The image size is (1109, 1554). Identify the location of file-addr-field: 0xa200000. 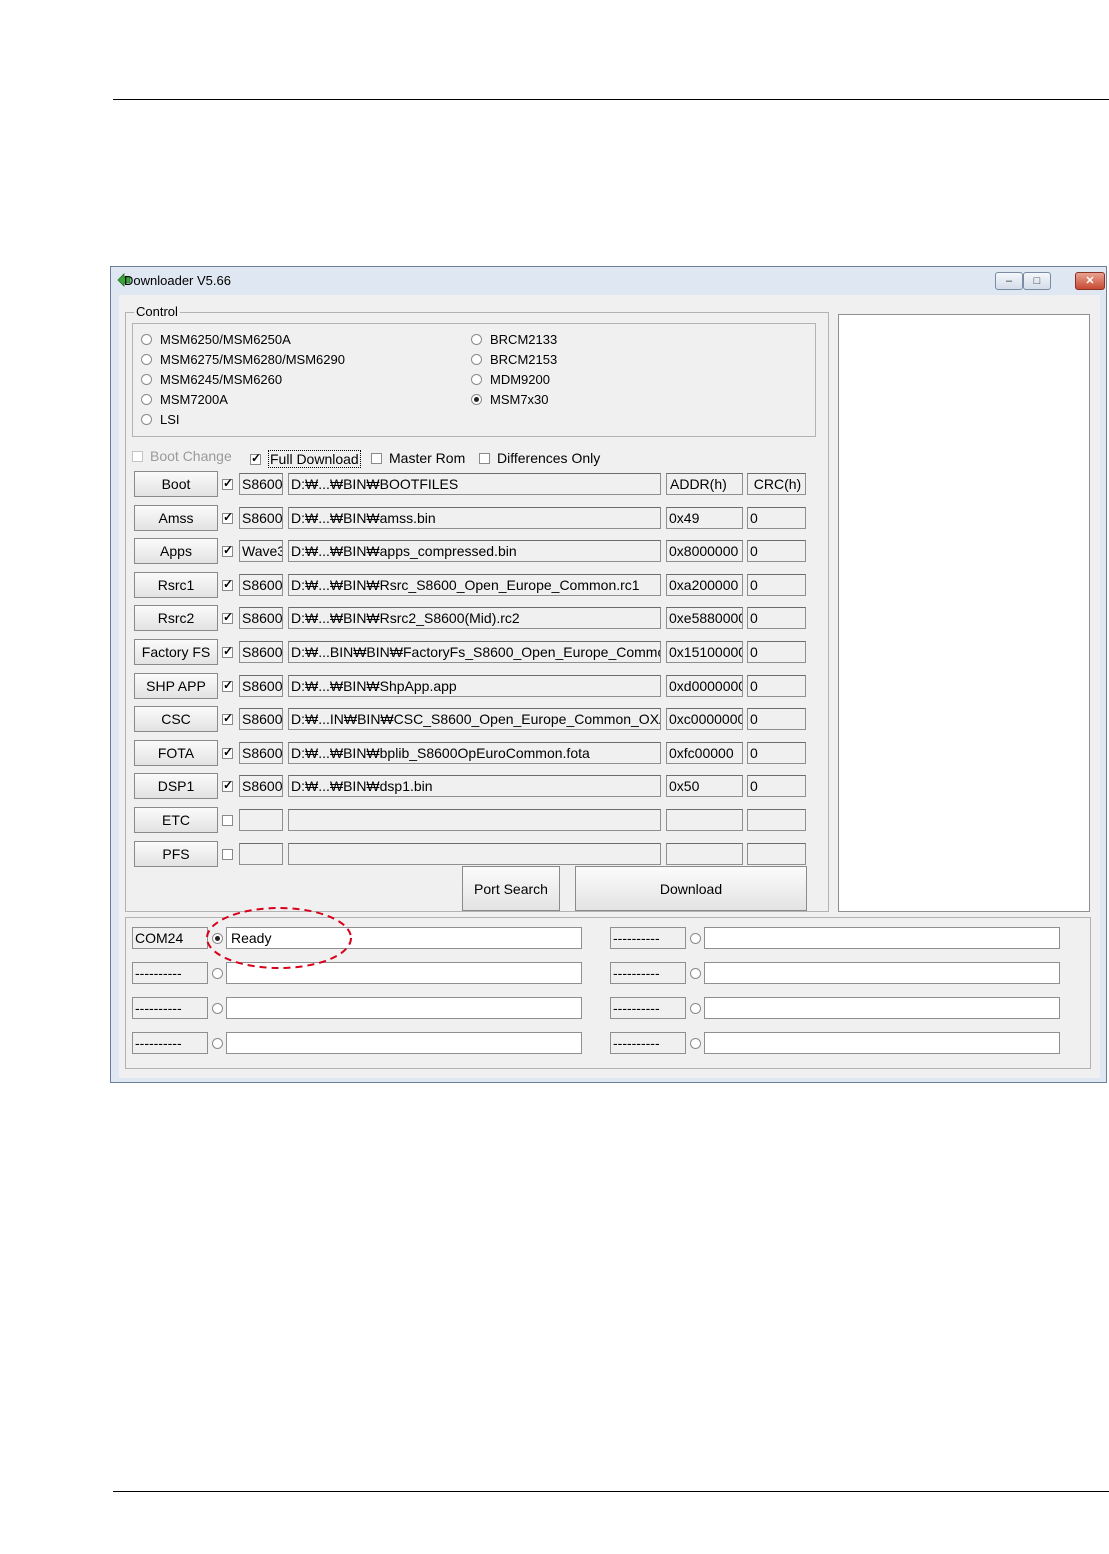
(704, 584).